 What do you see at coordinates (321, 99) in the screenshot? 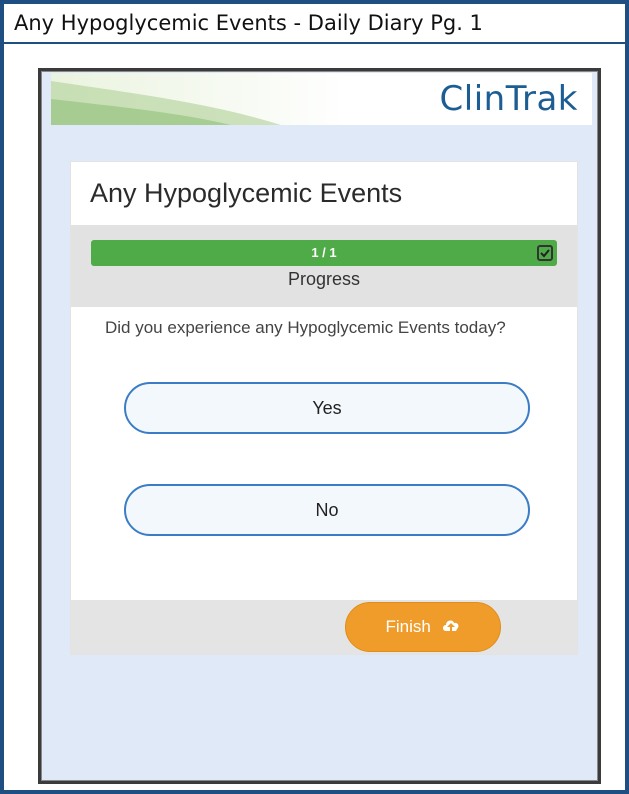
I see `app-banner: ClinTrak` at bounding box center [321, 99].